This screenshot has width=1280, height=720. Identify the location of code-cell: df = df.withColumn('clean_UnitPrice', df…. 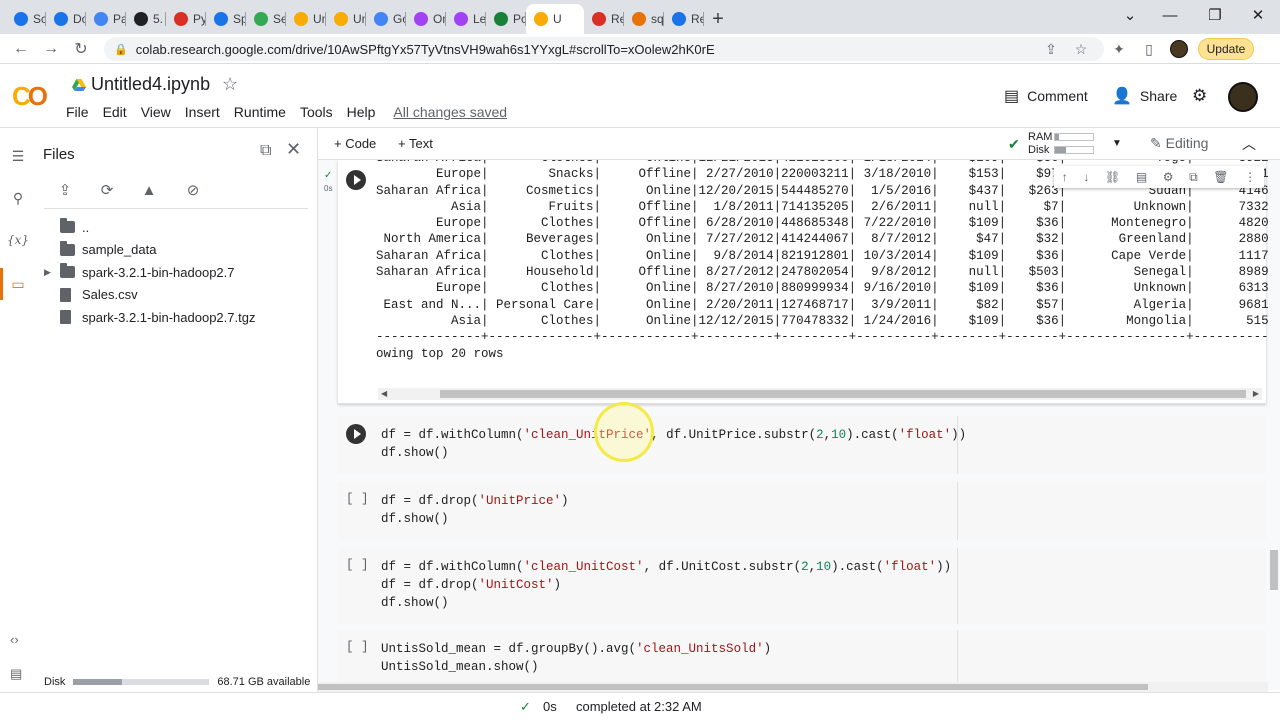
(802, 445).